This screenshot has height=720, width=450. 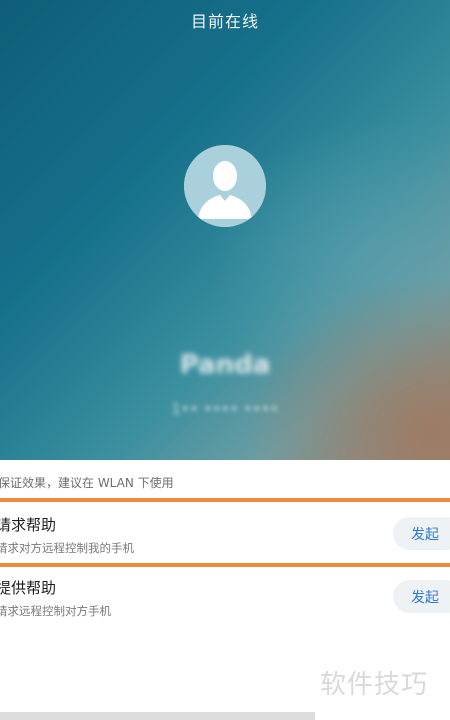 What do you see at coordinates (225, 500) in the screenshot?
I see `highlight-line-top` at bounding box center [225, 500].